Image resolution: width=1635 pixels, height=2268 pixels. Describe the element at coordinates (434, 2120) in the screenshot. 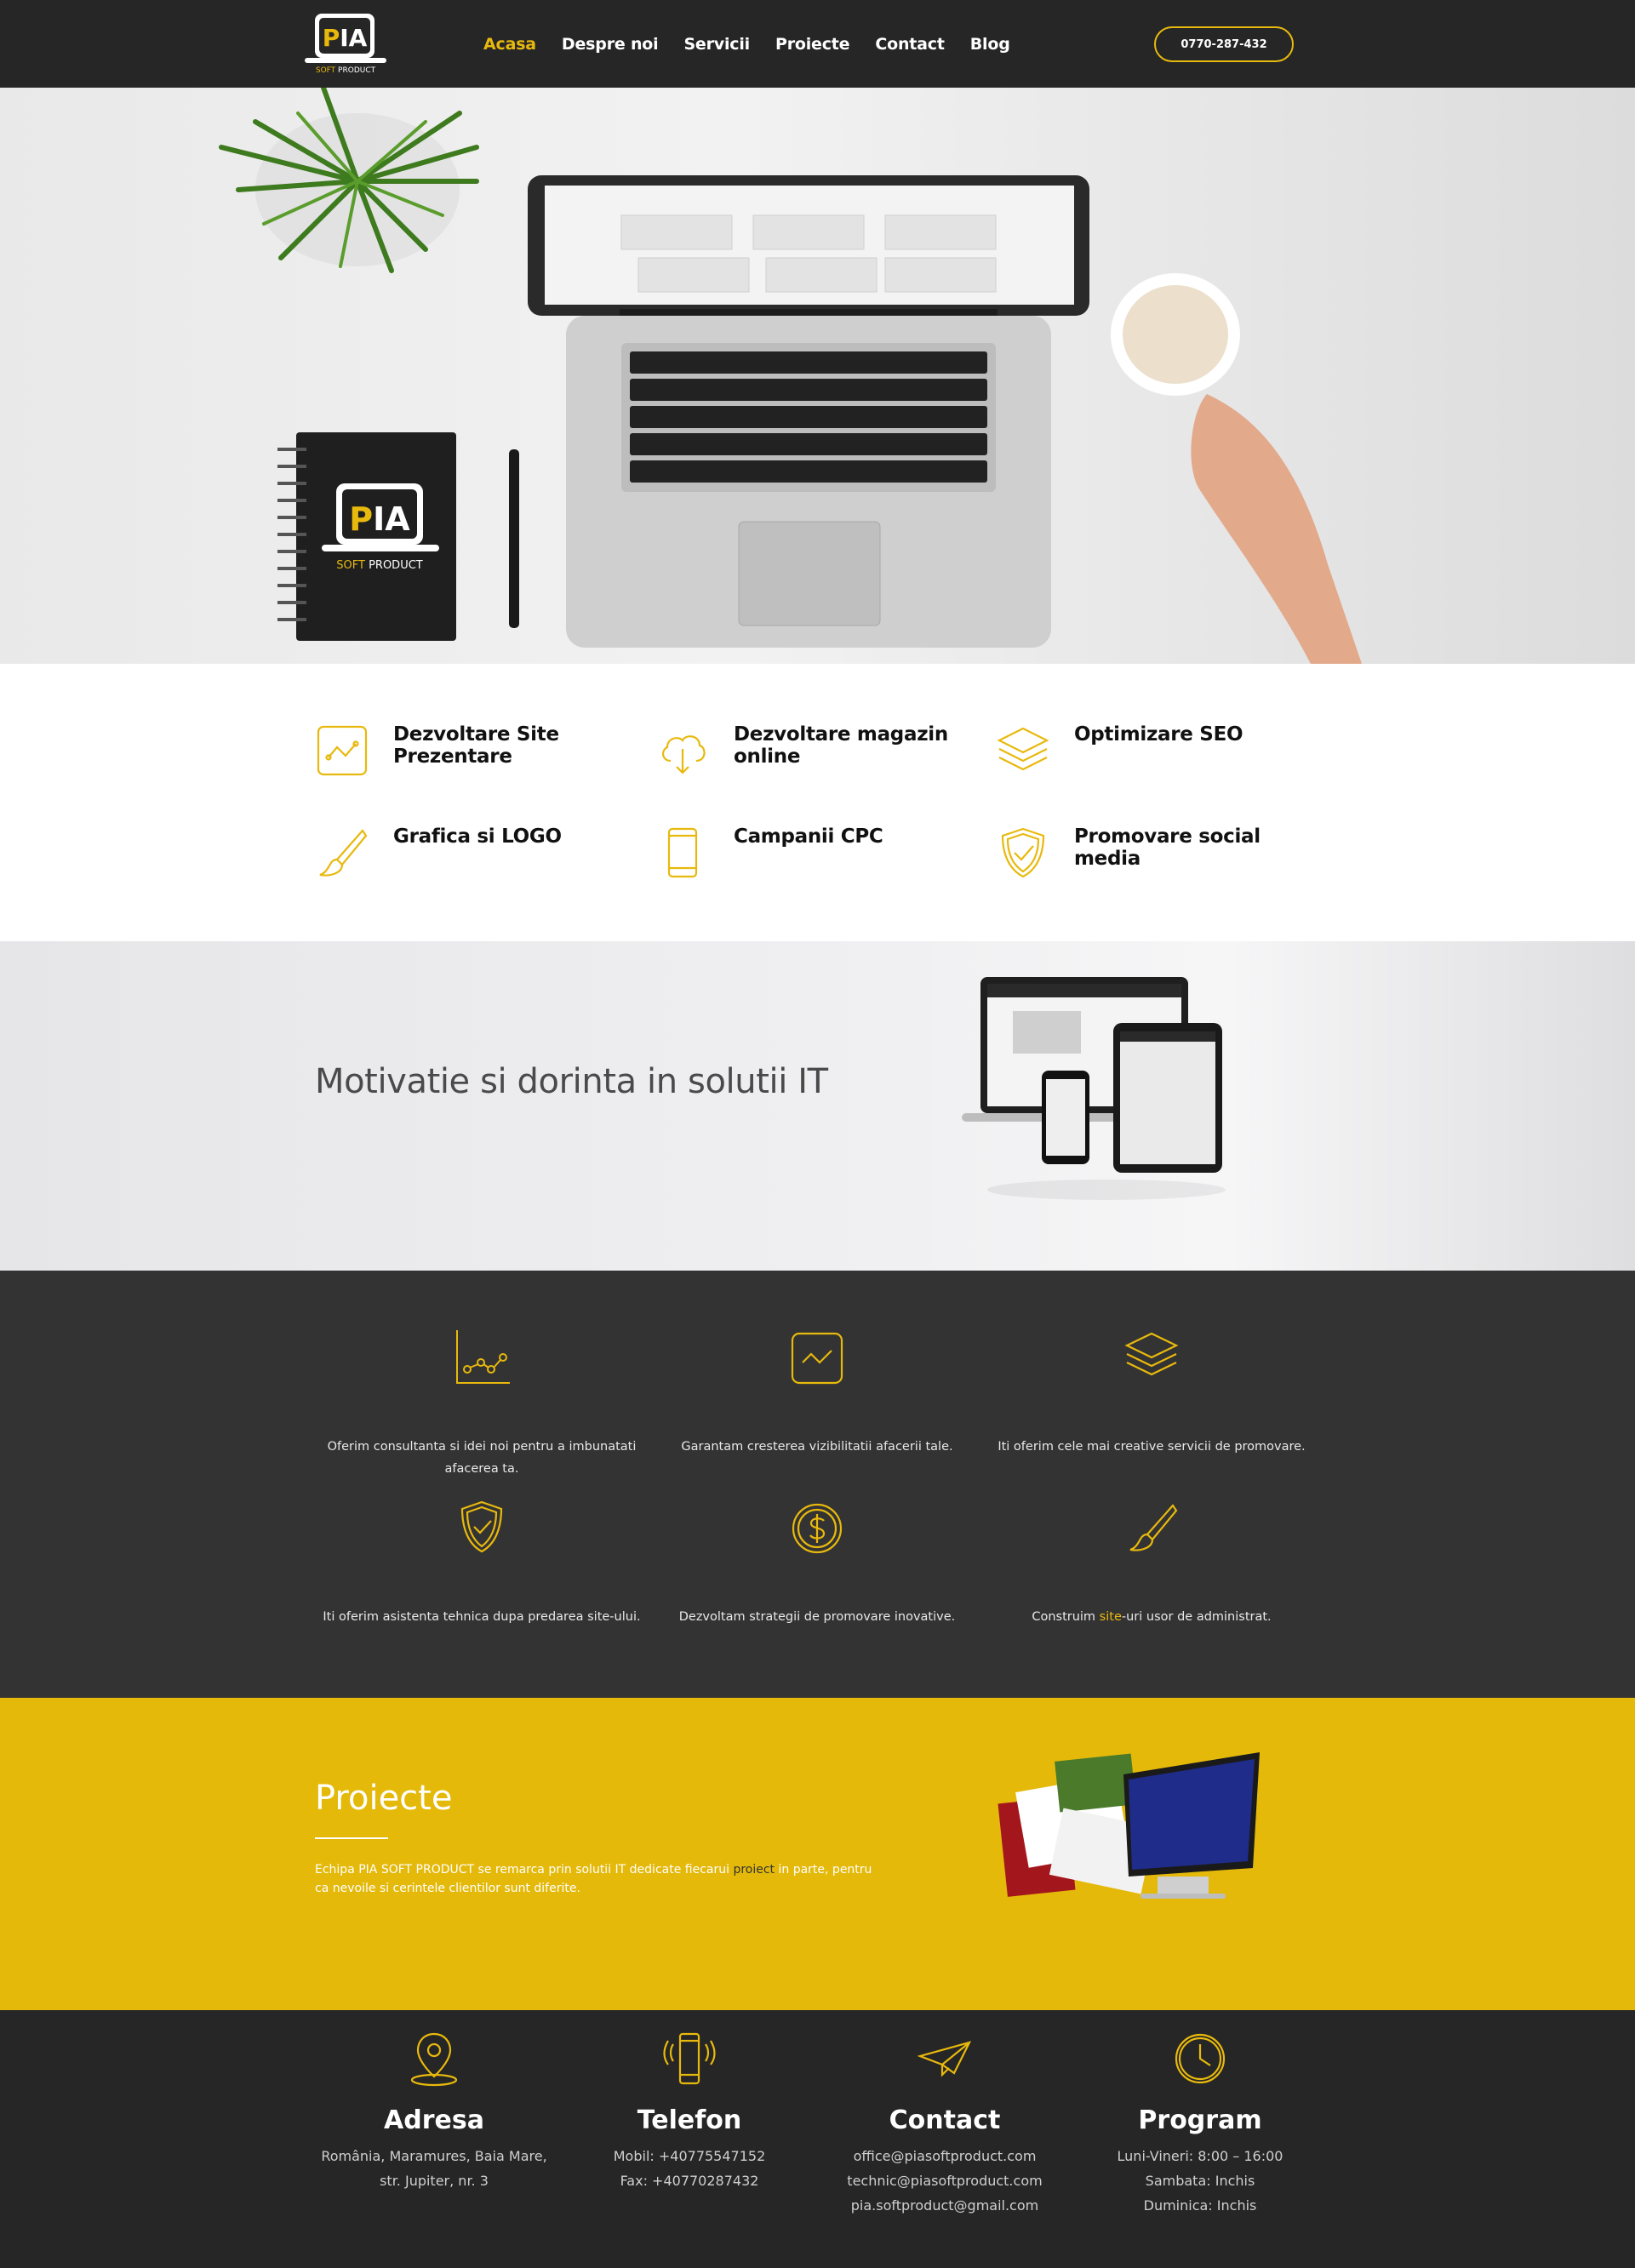

I see `footer-title: Adresa` at that location.